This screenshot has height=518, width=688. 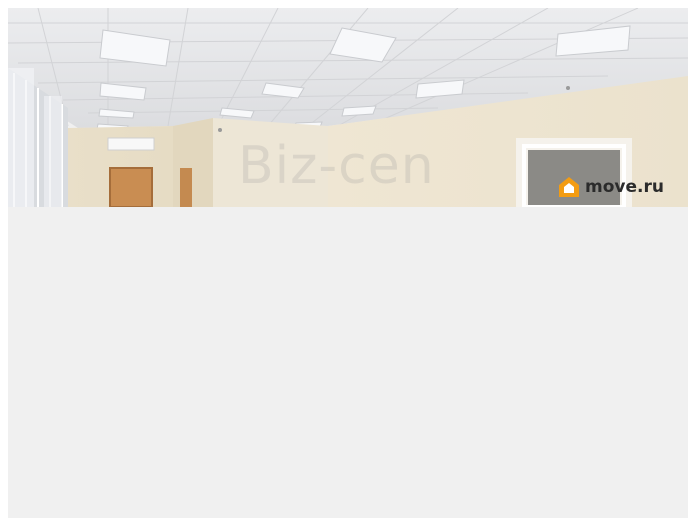 What do you see at coordinates (569, 187) in the screenshot?
I see `house-icon` at bounding box center [569, 187].